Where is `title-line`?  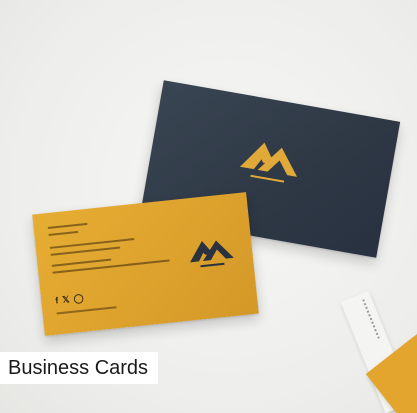 title-line is located at coordinates (63, 233).